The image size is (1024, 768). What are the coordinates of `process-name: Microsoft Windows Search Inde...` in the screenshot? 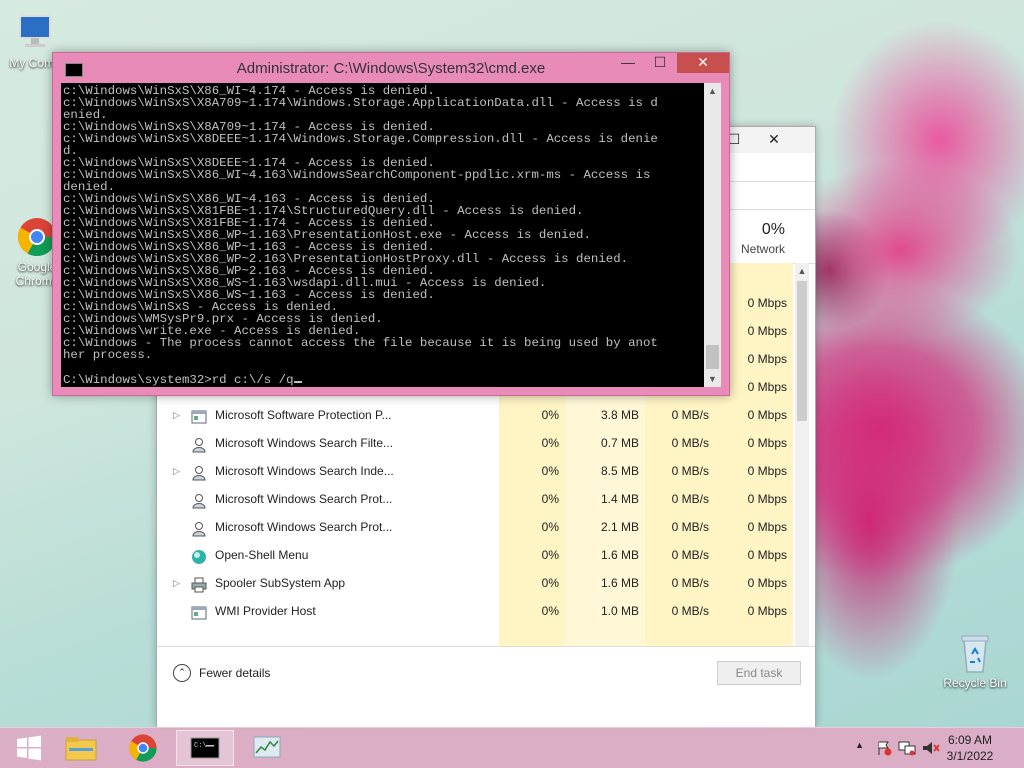 It's located at (304, 471).